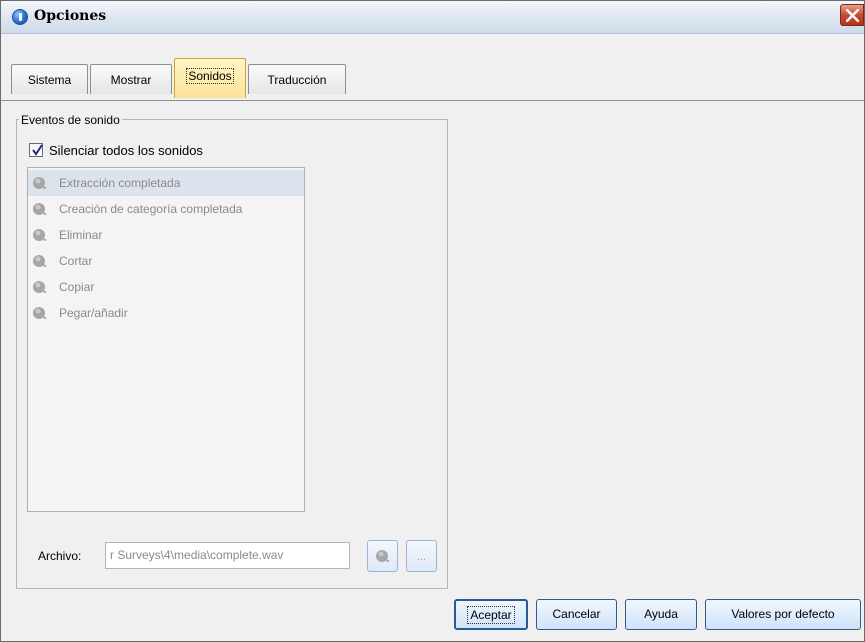 This screenshot has width=865, height=642. What do you see at coordinates (432, 100) in the screenshot?
I see `tab-divider` at bounding box center [432, 100].